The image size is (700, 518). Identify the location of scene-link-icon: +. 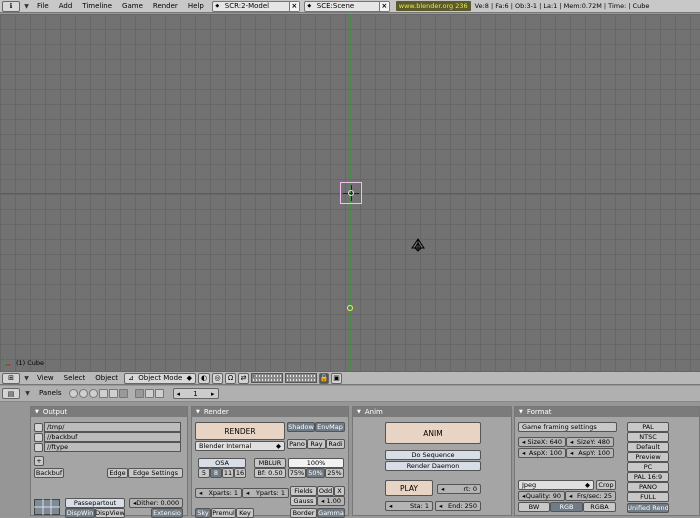
(39, 461).